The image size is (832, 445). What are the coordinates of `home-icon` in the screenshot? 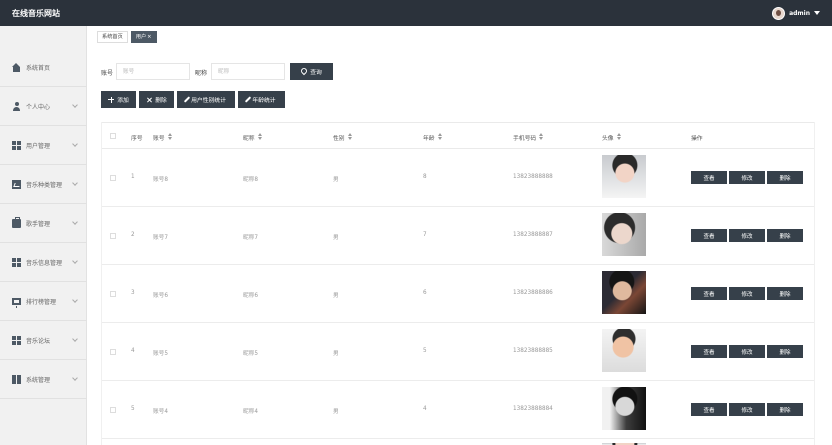 It's located at (16, 67).